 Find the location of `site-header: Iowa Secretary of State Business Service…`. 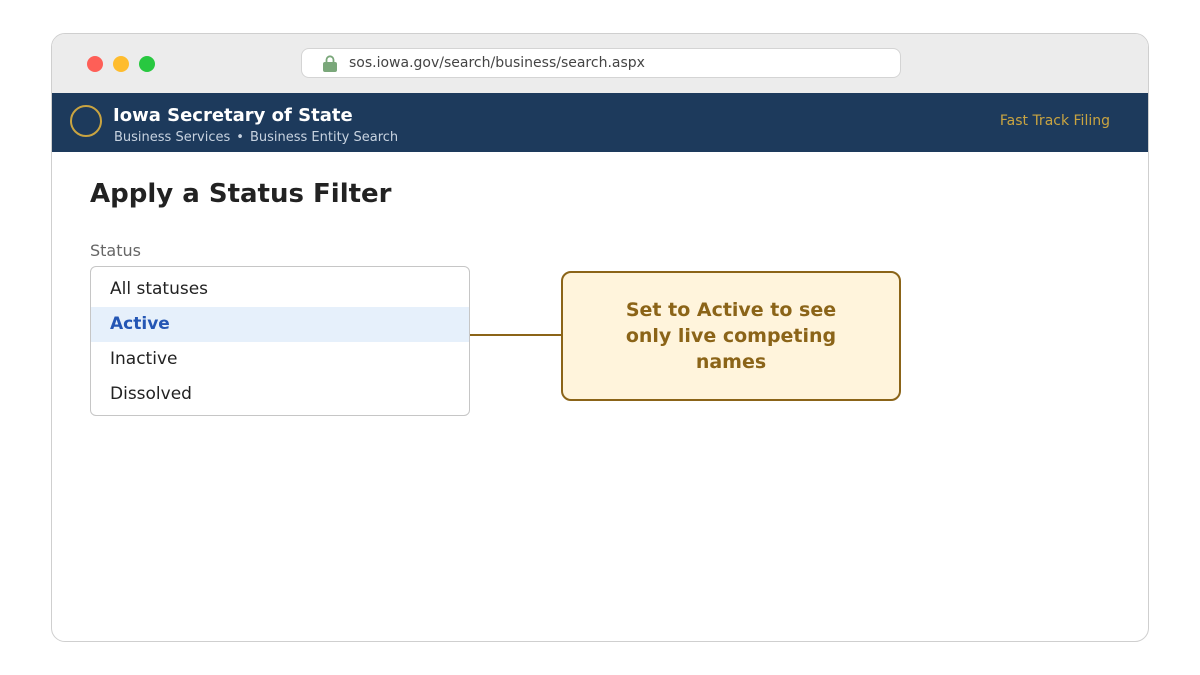

site-header: Iowa Secretary of State Business Service… is located at coordinates (600, 122).